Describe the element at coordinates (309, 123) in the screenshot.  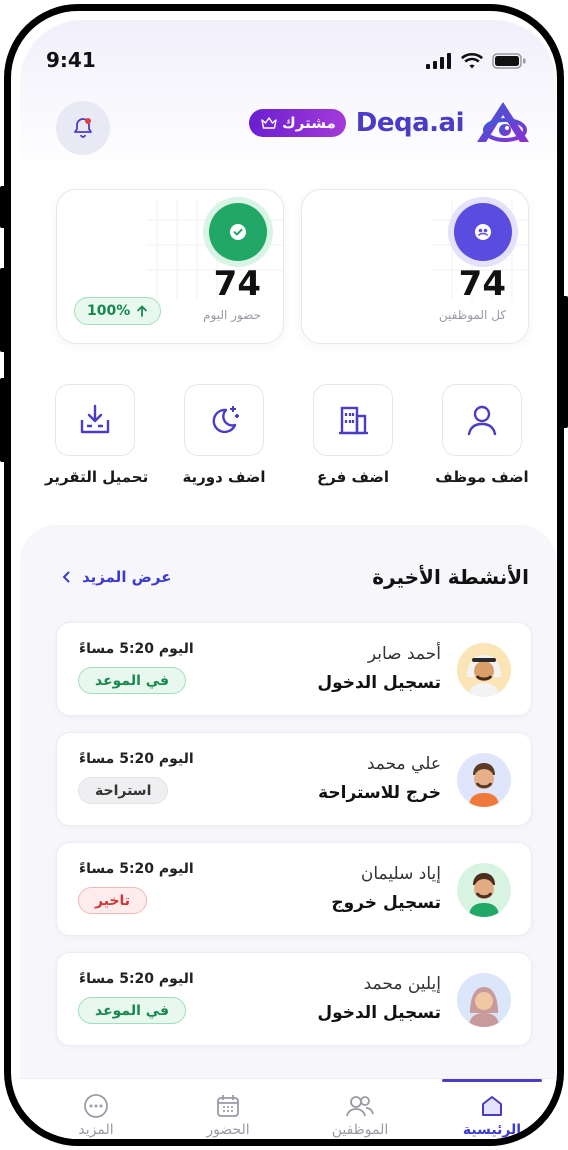
I see `subscription-label: مشترك` at that location.